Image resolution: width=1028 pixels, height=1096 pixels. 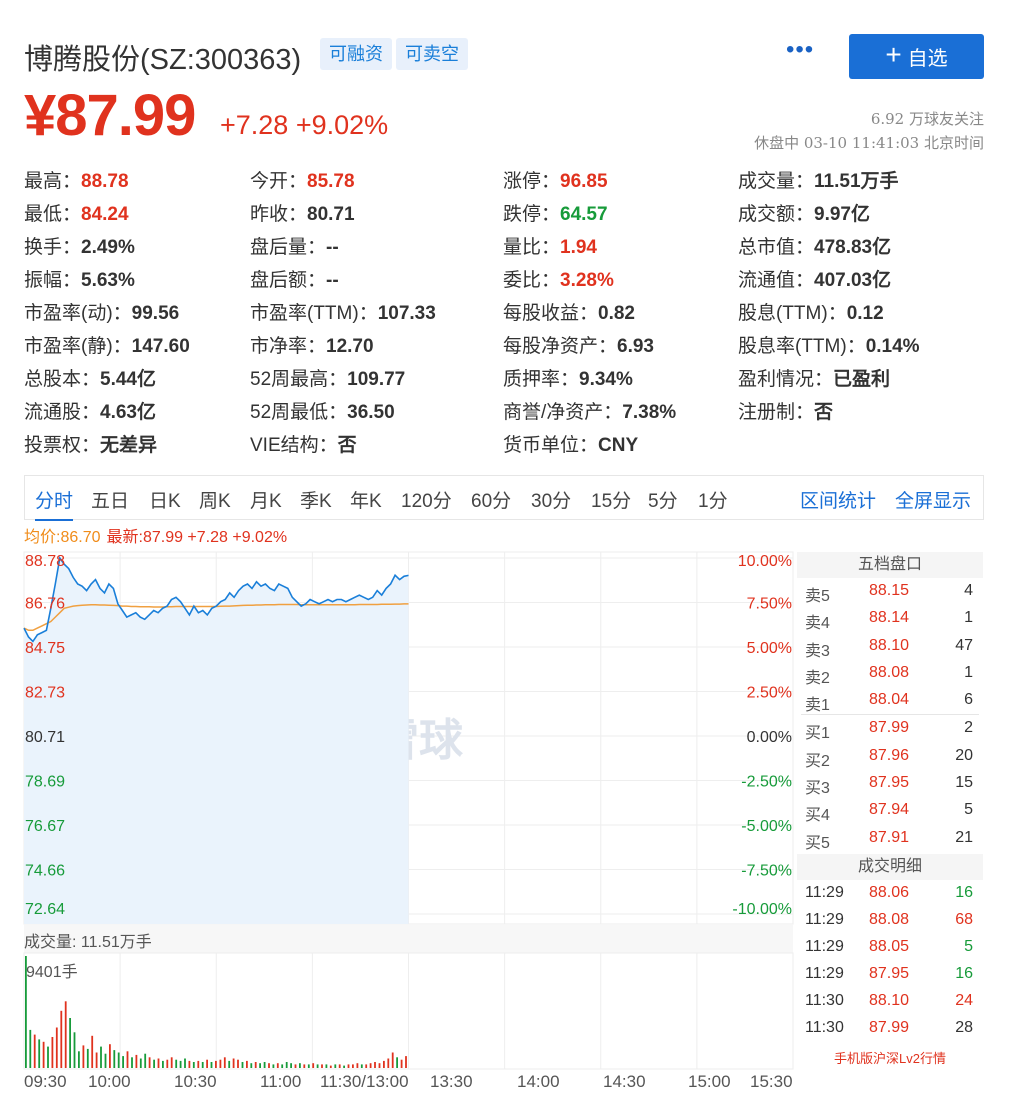 I want to click on bid-row: 买5 87.91 21, so click(x=890, y=838).